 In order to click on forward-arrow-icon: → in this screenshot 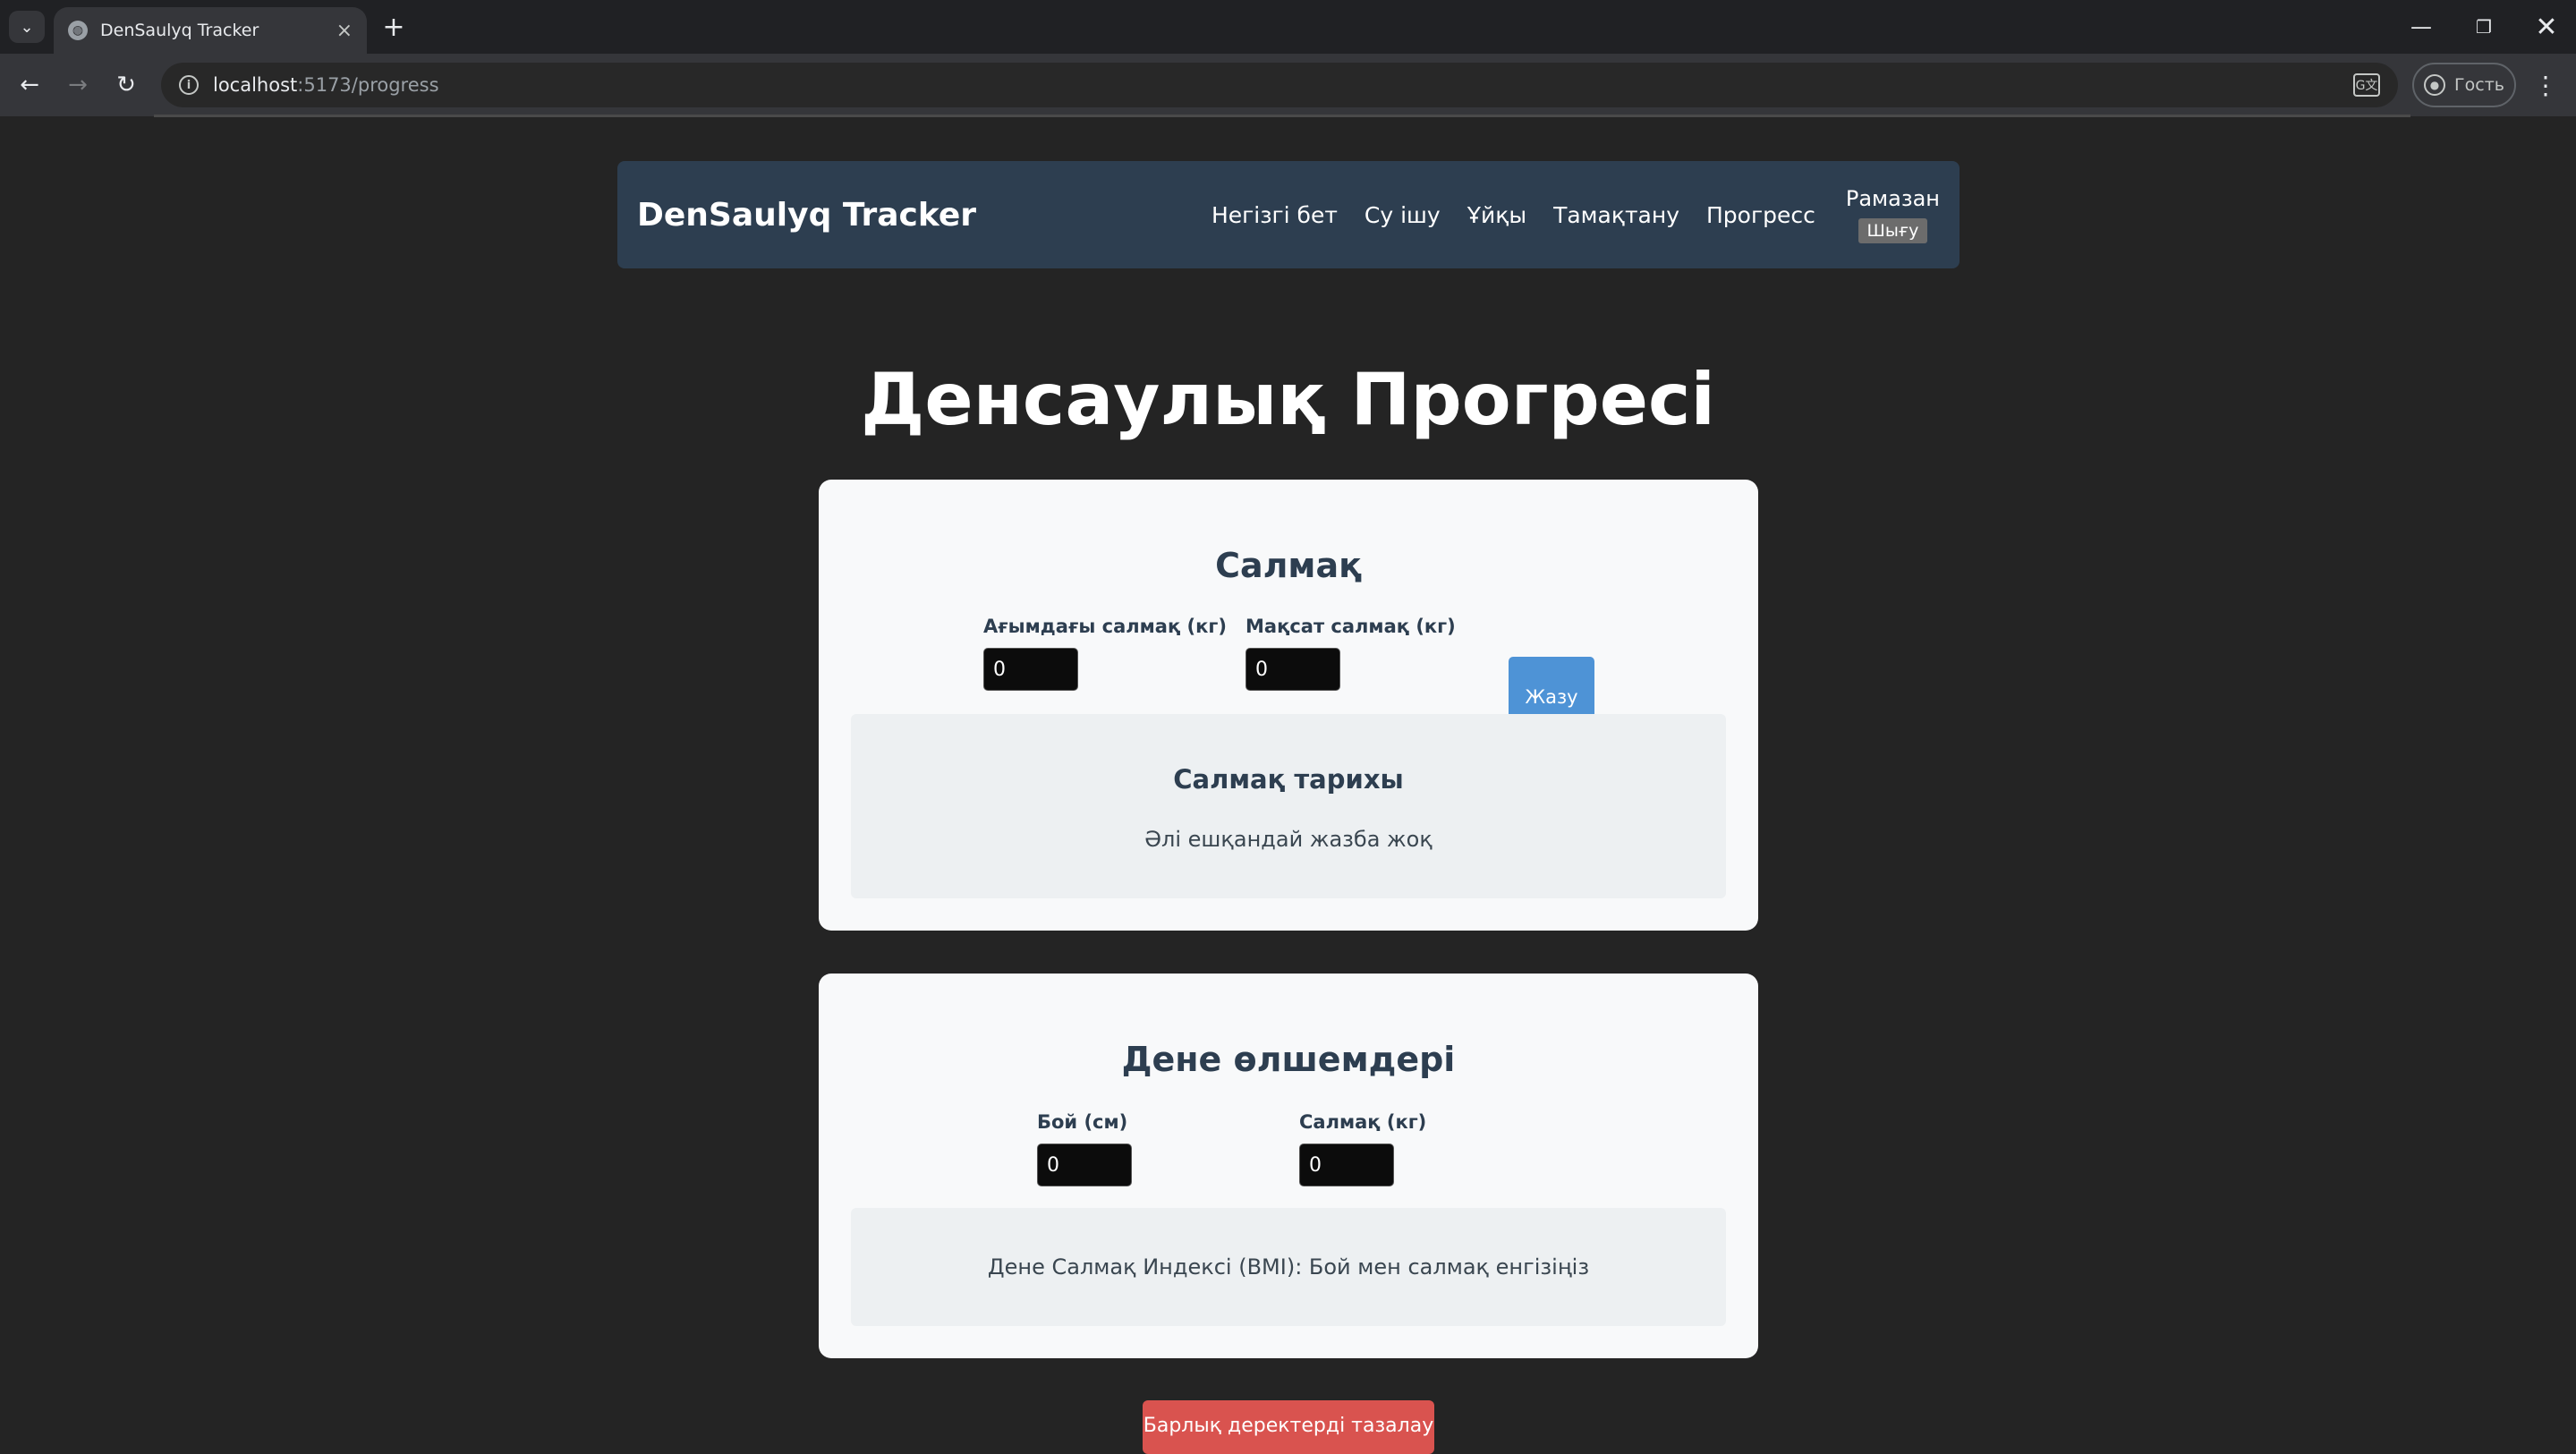, I will do `click(78, 85)`.